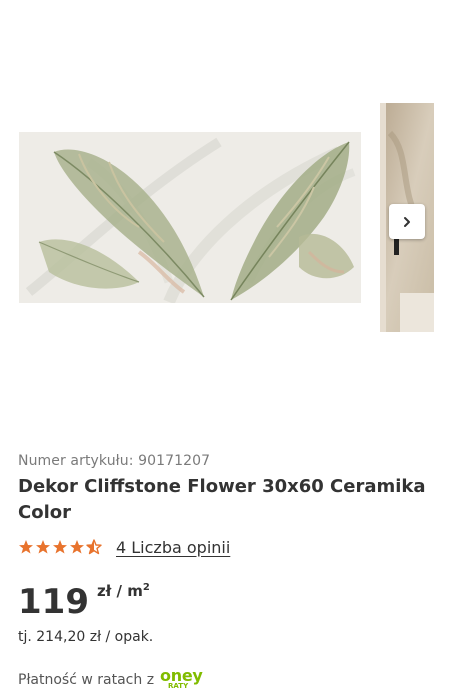 The image size is (451, 699). I want to click on product-rating: 4 Liczba opinii, so click(124, 547).